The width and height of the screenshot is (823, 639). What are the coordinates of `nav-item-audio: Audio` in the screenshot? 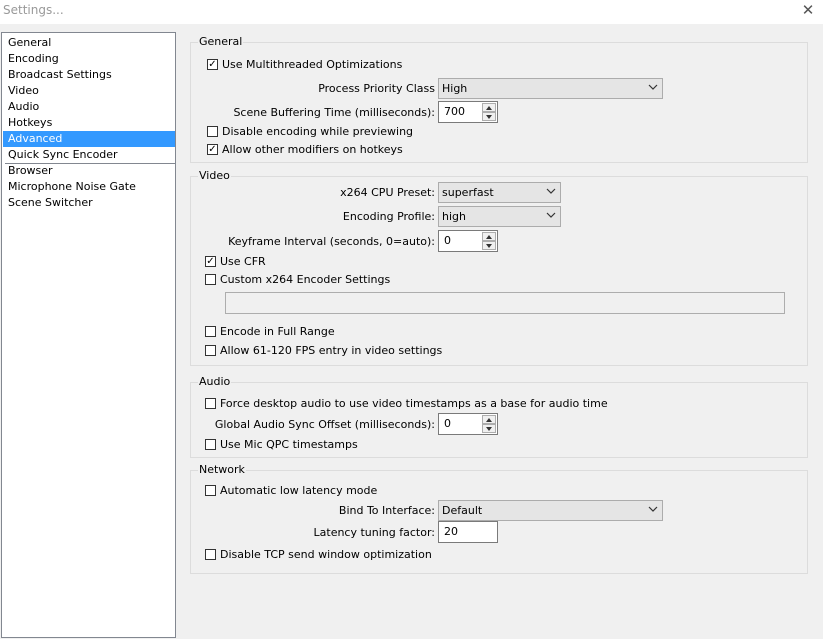 It's located at (89, 107).